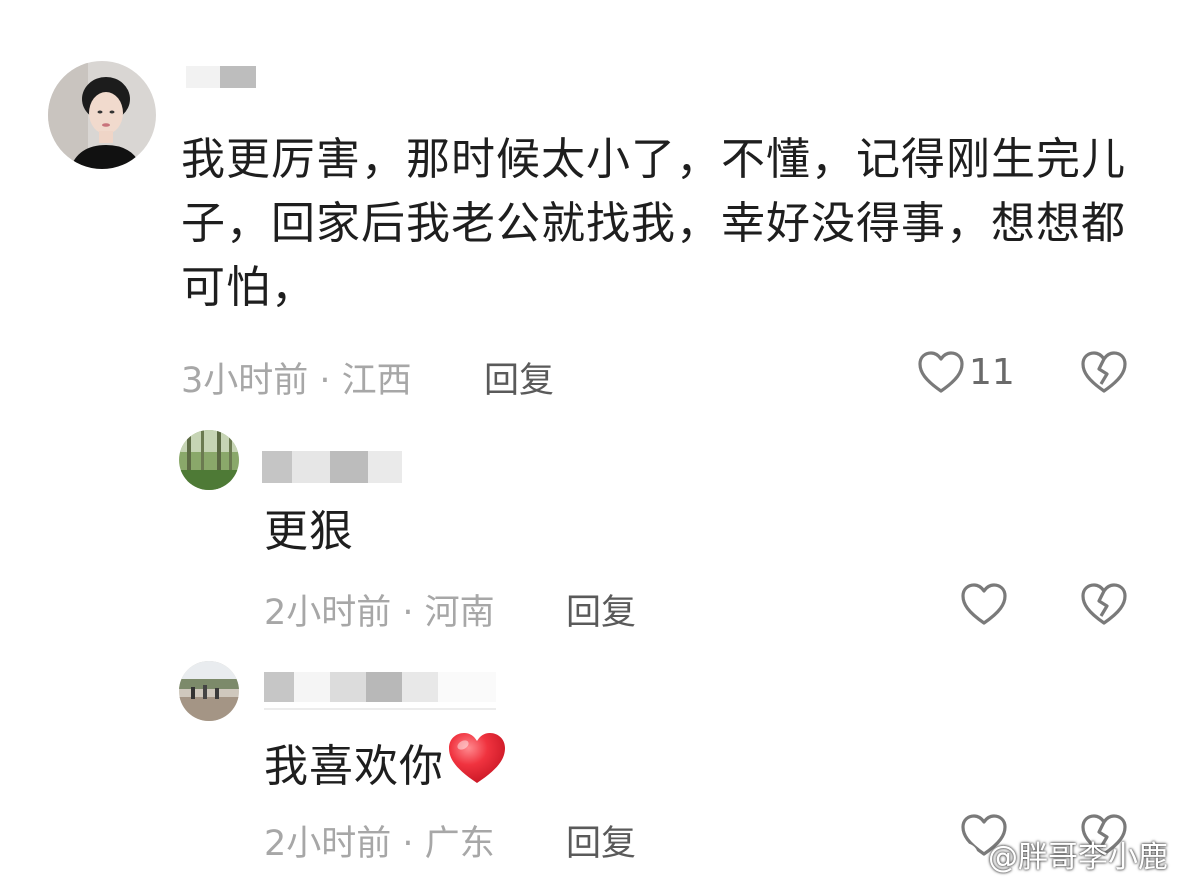 Image resolution: width=1178 pixels, height=886 pixels. What do you see at coordinates (379, 844) in the screenshot?
I see `comment-meta: 2小时前 · 广东` at bounding box center [379, 844].